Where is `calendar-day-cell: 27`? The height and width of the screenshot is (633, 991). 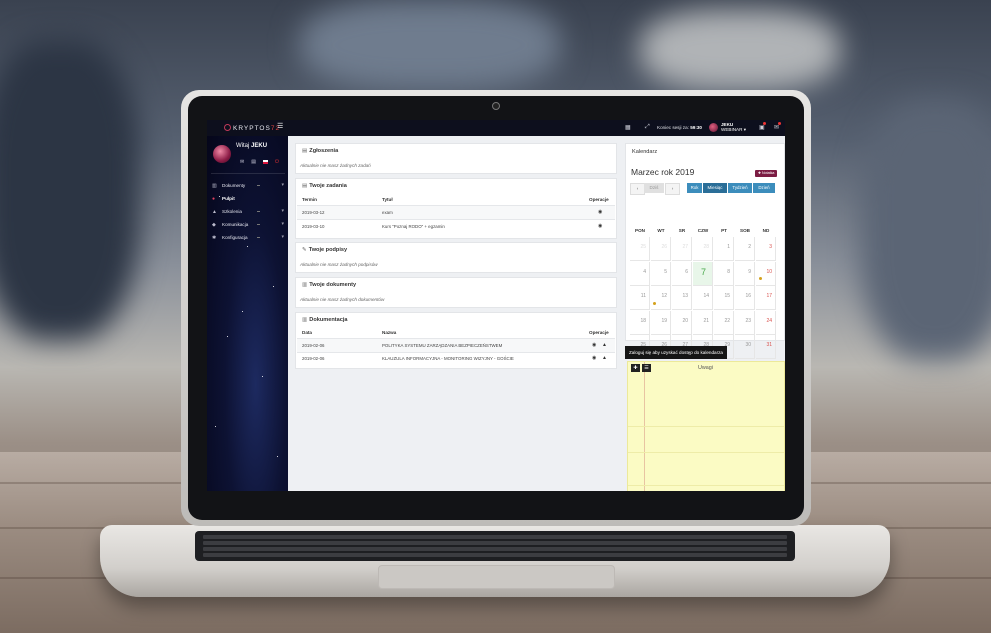
calendar-day-cell: 27 is located at coordinates (682, 249).